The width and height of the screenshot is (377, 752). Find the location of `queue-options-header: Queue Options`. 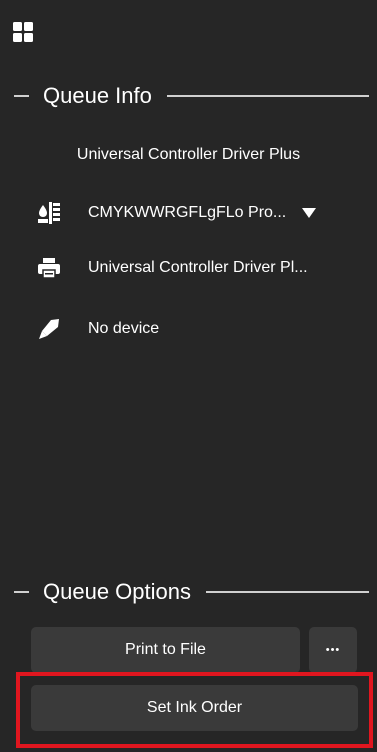

queue-options-header: Queue Options is located at coordinates (188, 592).